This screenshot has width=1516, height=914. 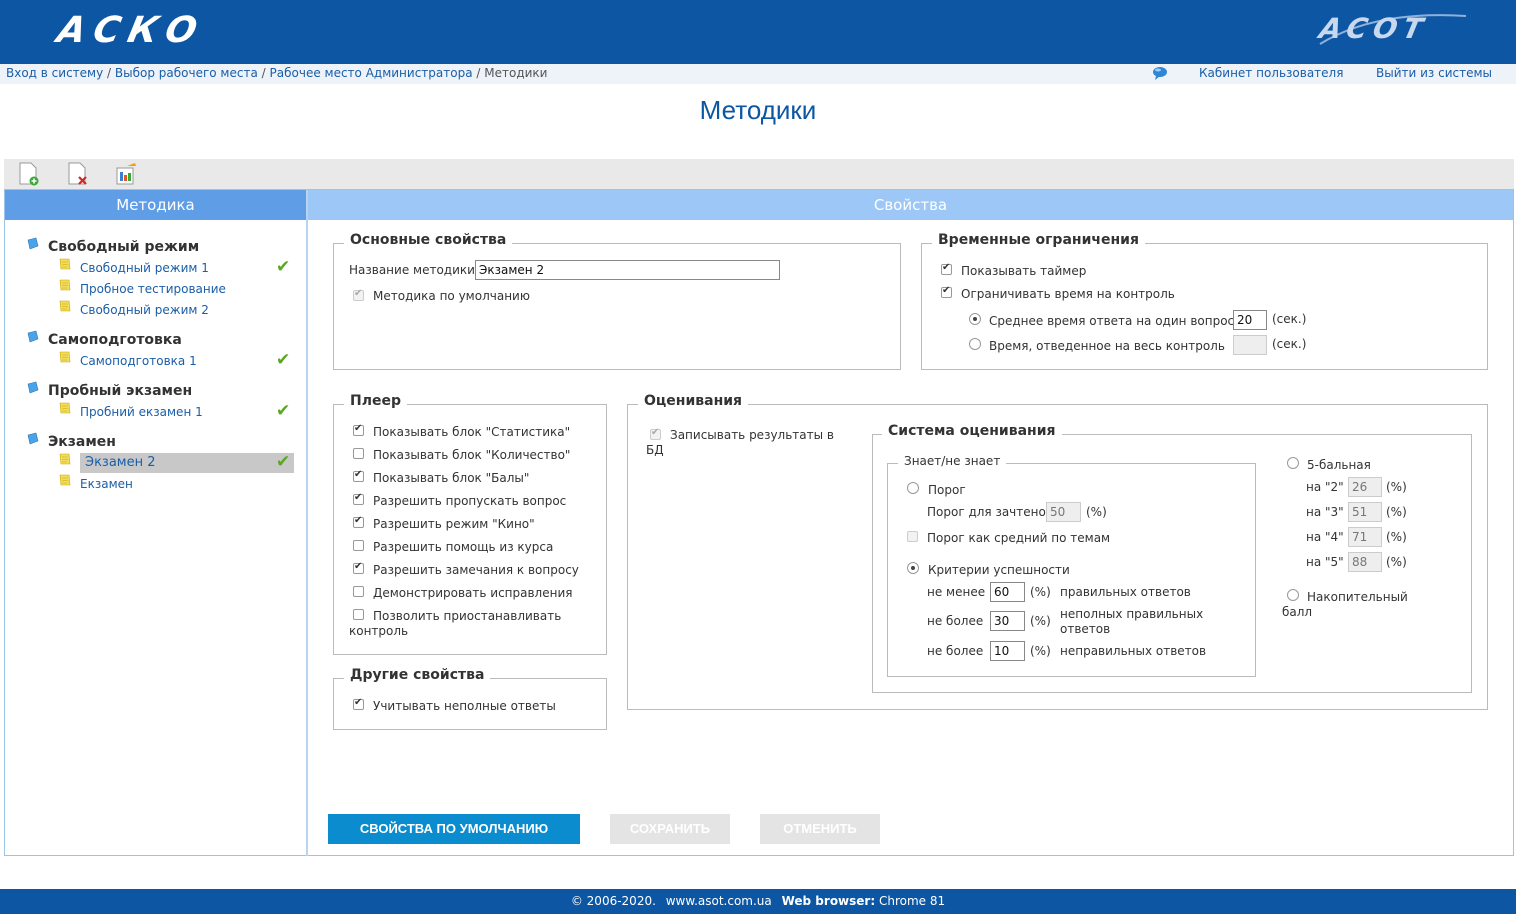 What do you see at coordinates (371, 73) in the screenshot?
I see `breadcrumb-admin-workplace: Рабочее место Администратора` at bounding box center [371, 73].